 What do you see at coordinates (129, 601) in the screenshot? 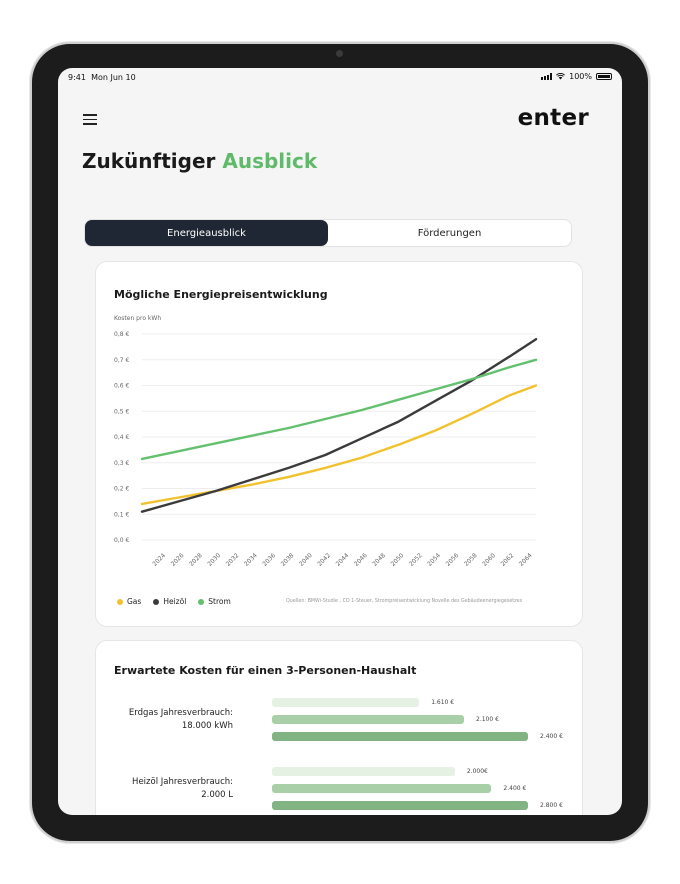
I see `legend-item-gas: Gas` at bounding box center [129, 601].